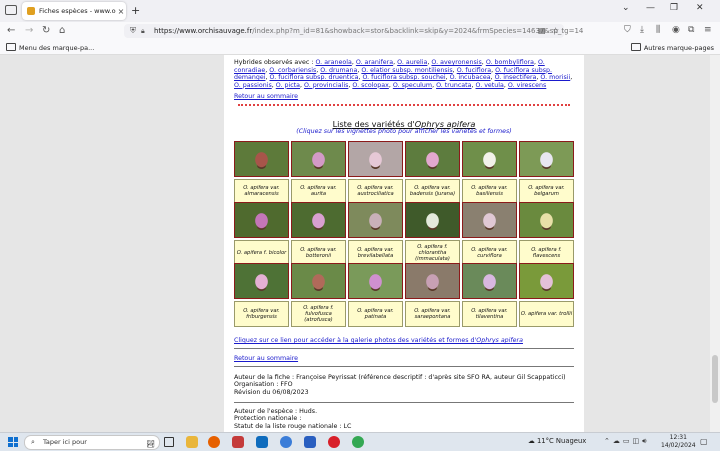 This screenshot has width=720, height=451. What do you see at coordinates (708, 30) in the screenshot?
I see `menu-icon: ≡` at bounding box center [708, 30].